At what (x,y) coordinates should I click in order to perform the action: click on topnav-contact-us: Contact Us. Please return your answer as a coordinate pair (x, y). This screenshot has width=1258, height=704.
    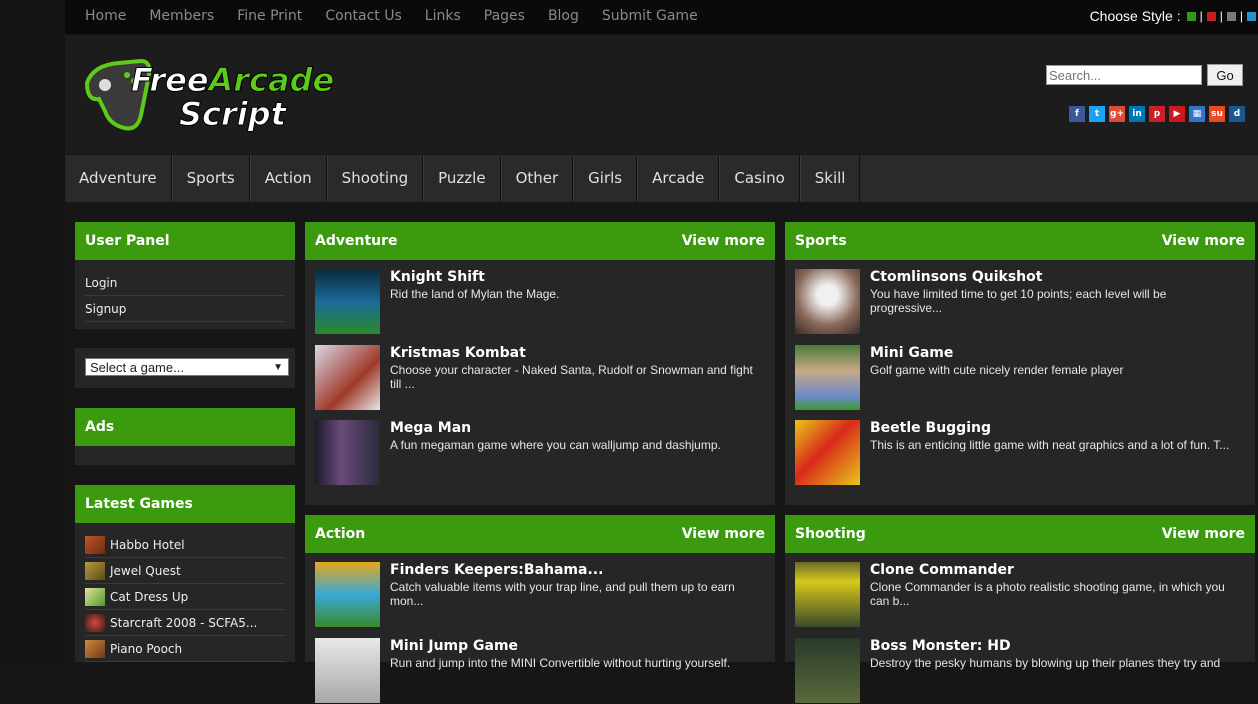
    Looking at the image, I should click on (363, 16).